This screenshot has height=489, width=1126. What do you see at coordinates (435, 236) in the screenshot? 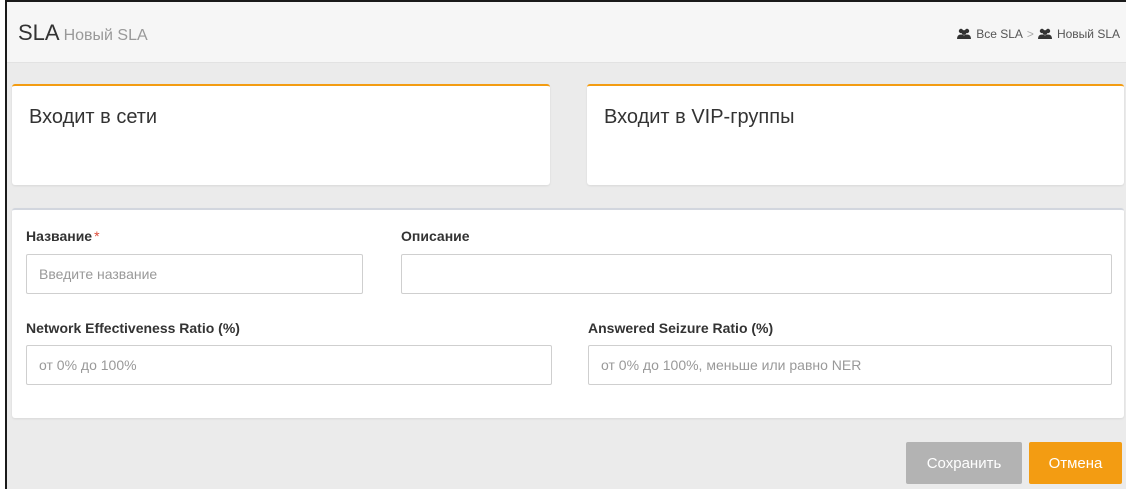
I see `description-label: Описание` at bounding box center [435, 236].